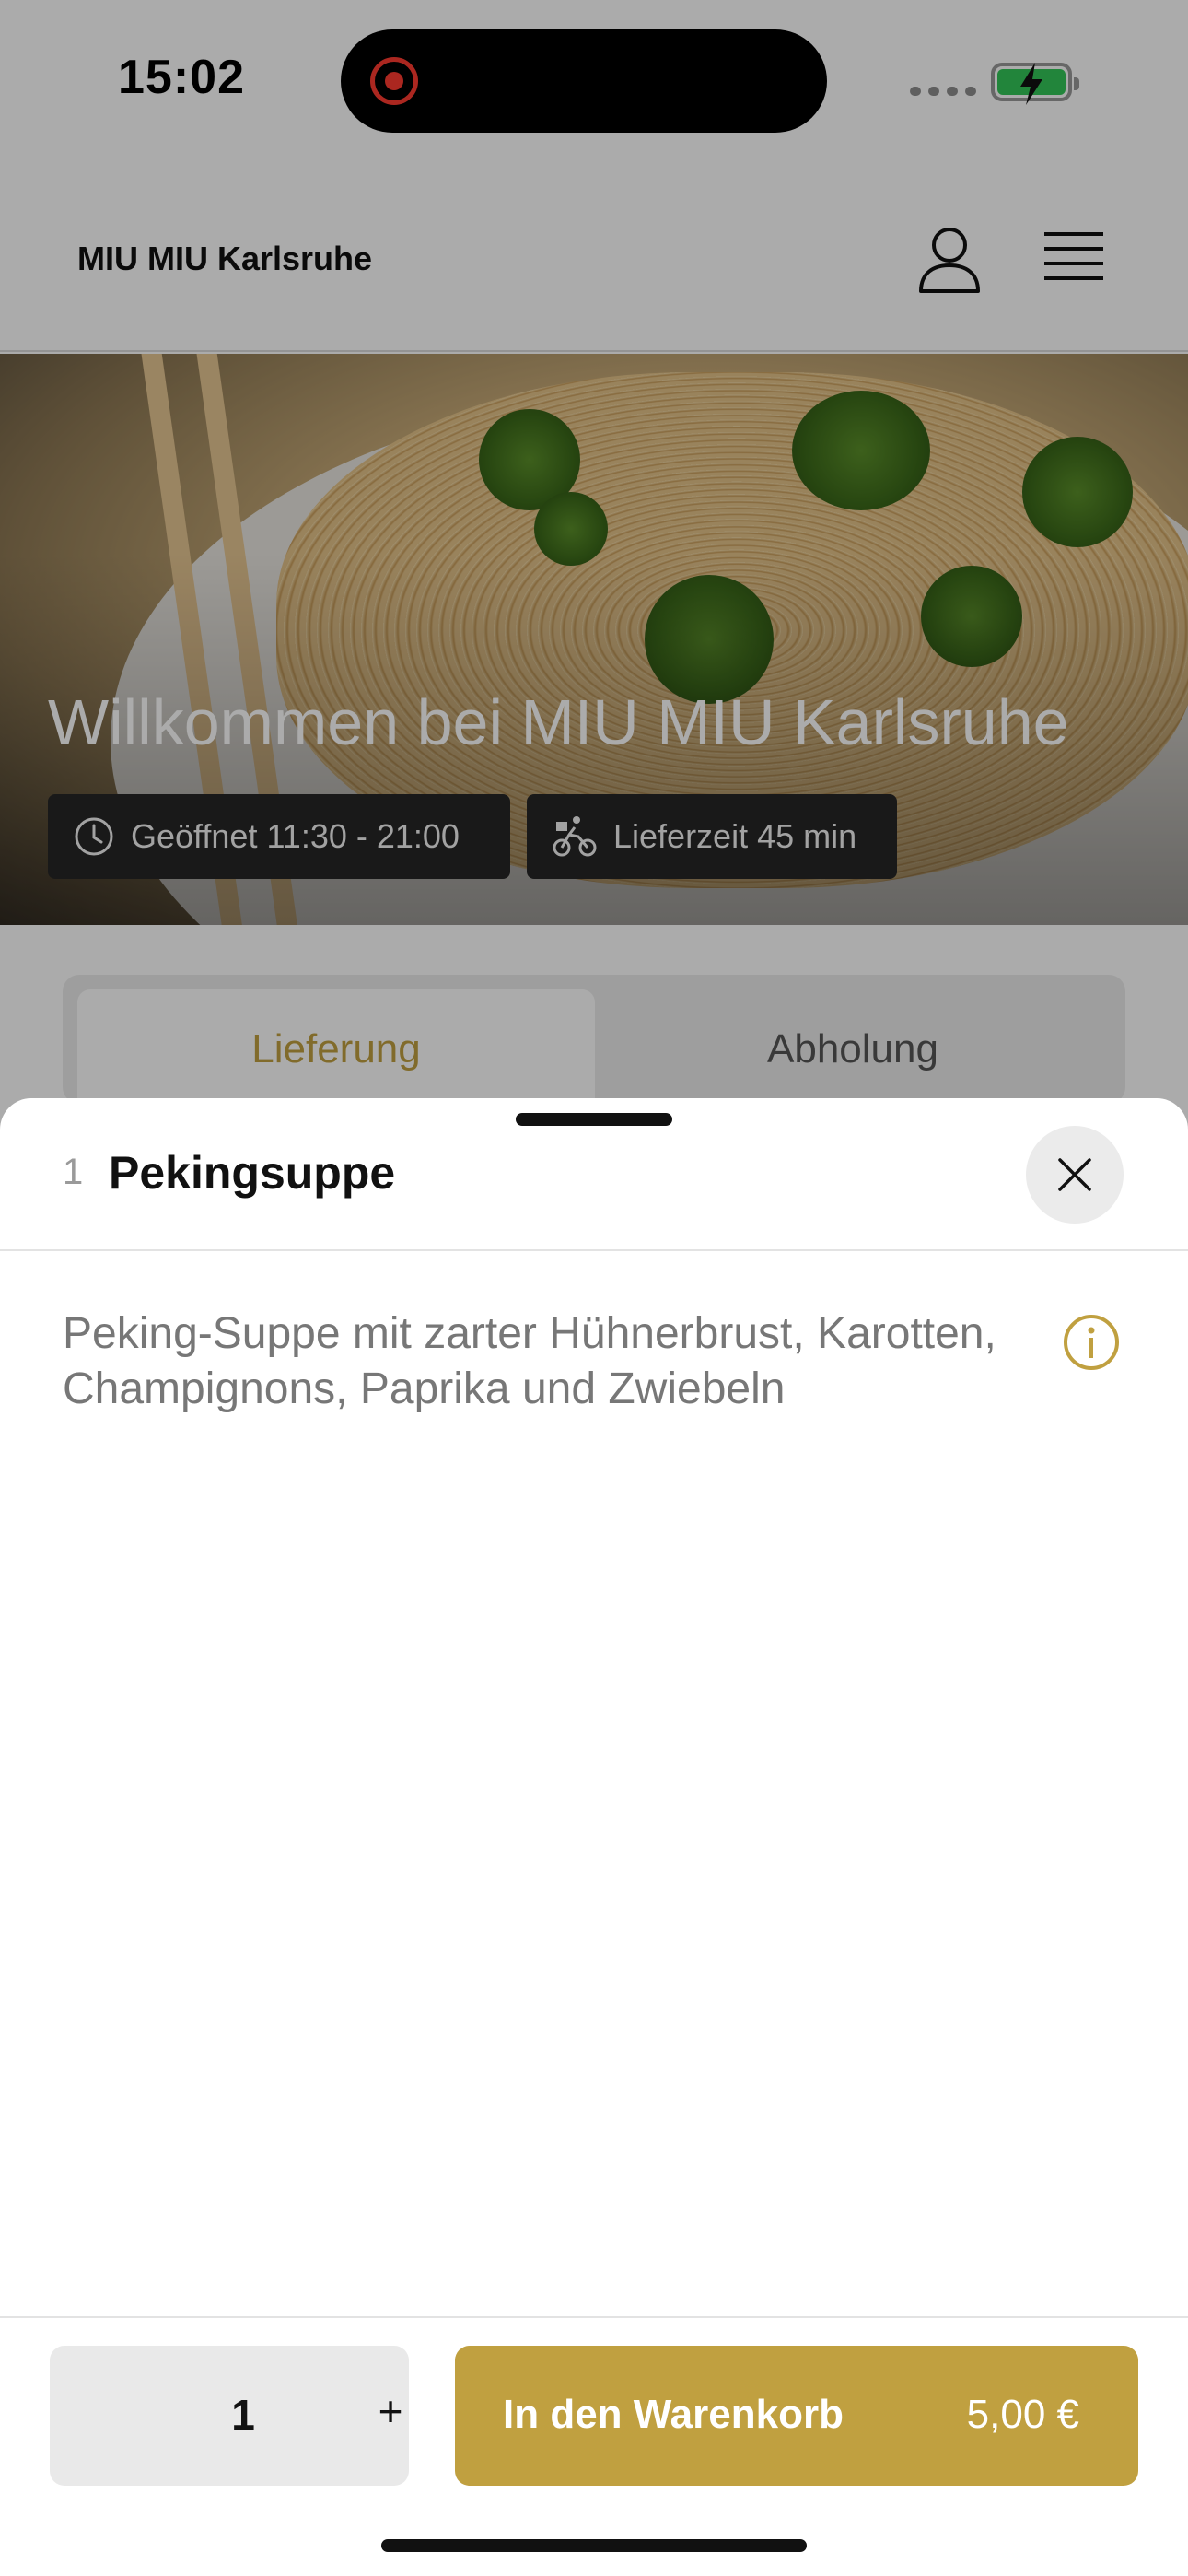 This screenshot has height=2576, width=1188. Describe the element at coordinates (390, 2411) in the screenshot. I see `increment-button: +` at that location.